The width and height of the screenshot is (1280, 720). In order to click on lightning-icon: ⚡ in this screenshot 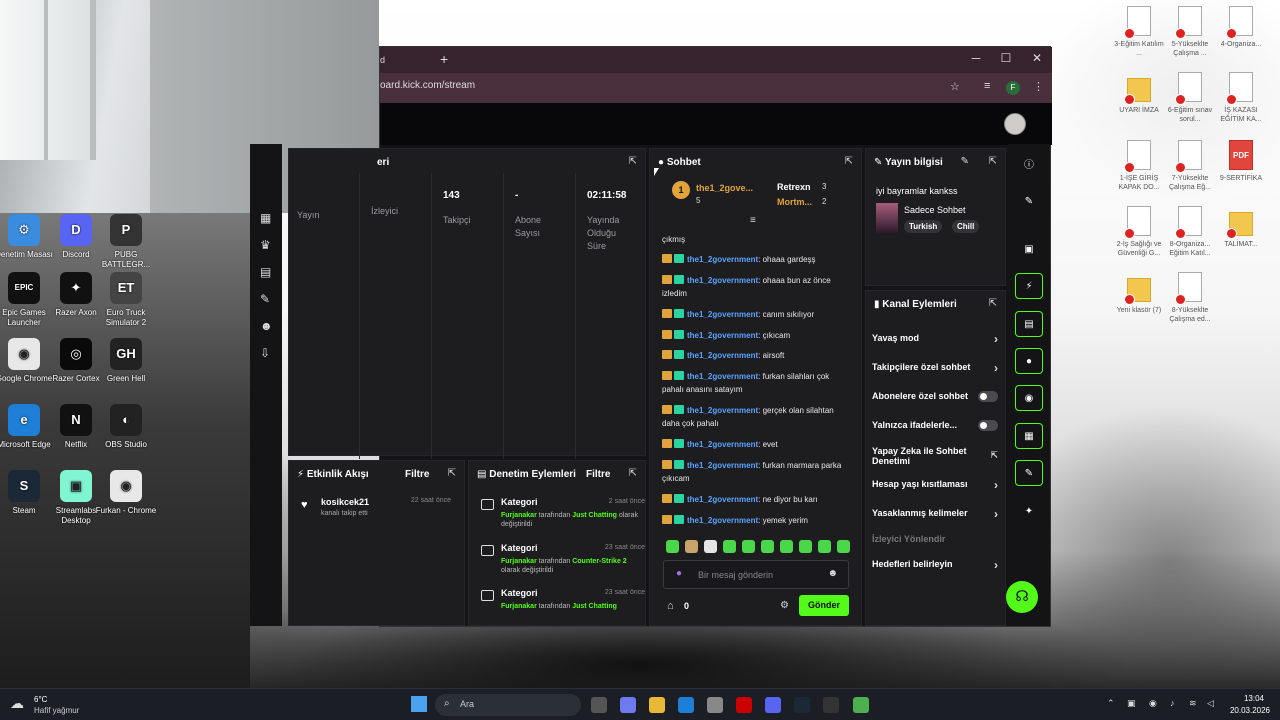, I will do `click(1029, 286)`.